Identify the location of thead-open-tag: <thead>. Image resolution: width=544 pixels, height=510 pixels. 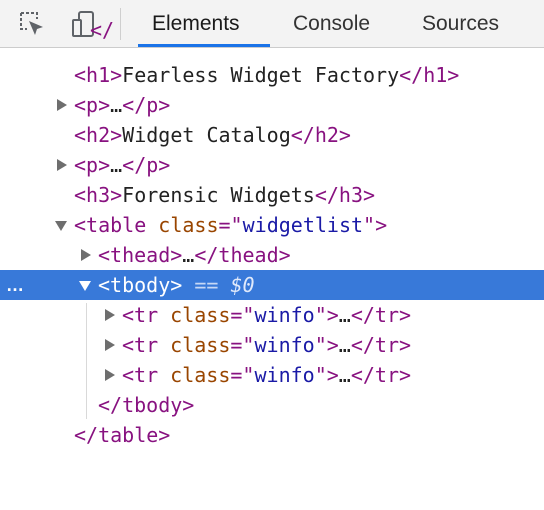
(140, 255).